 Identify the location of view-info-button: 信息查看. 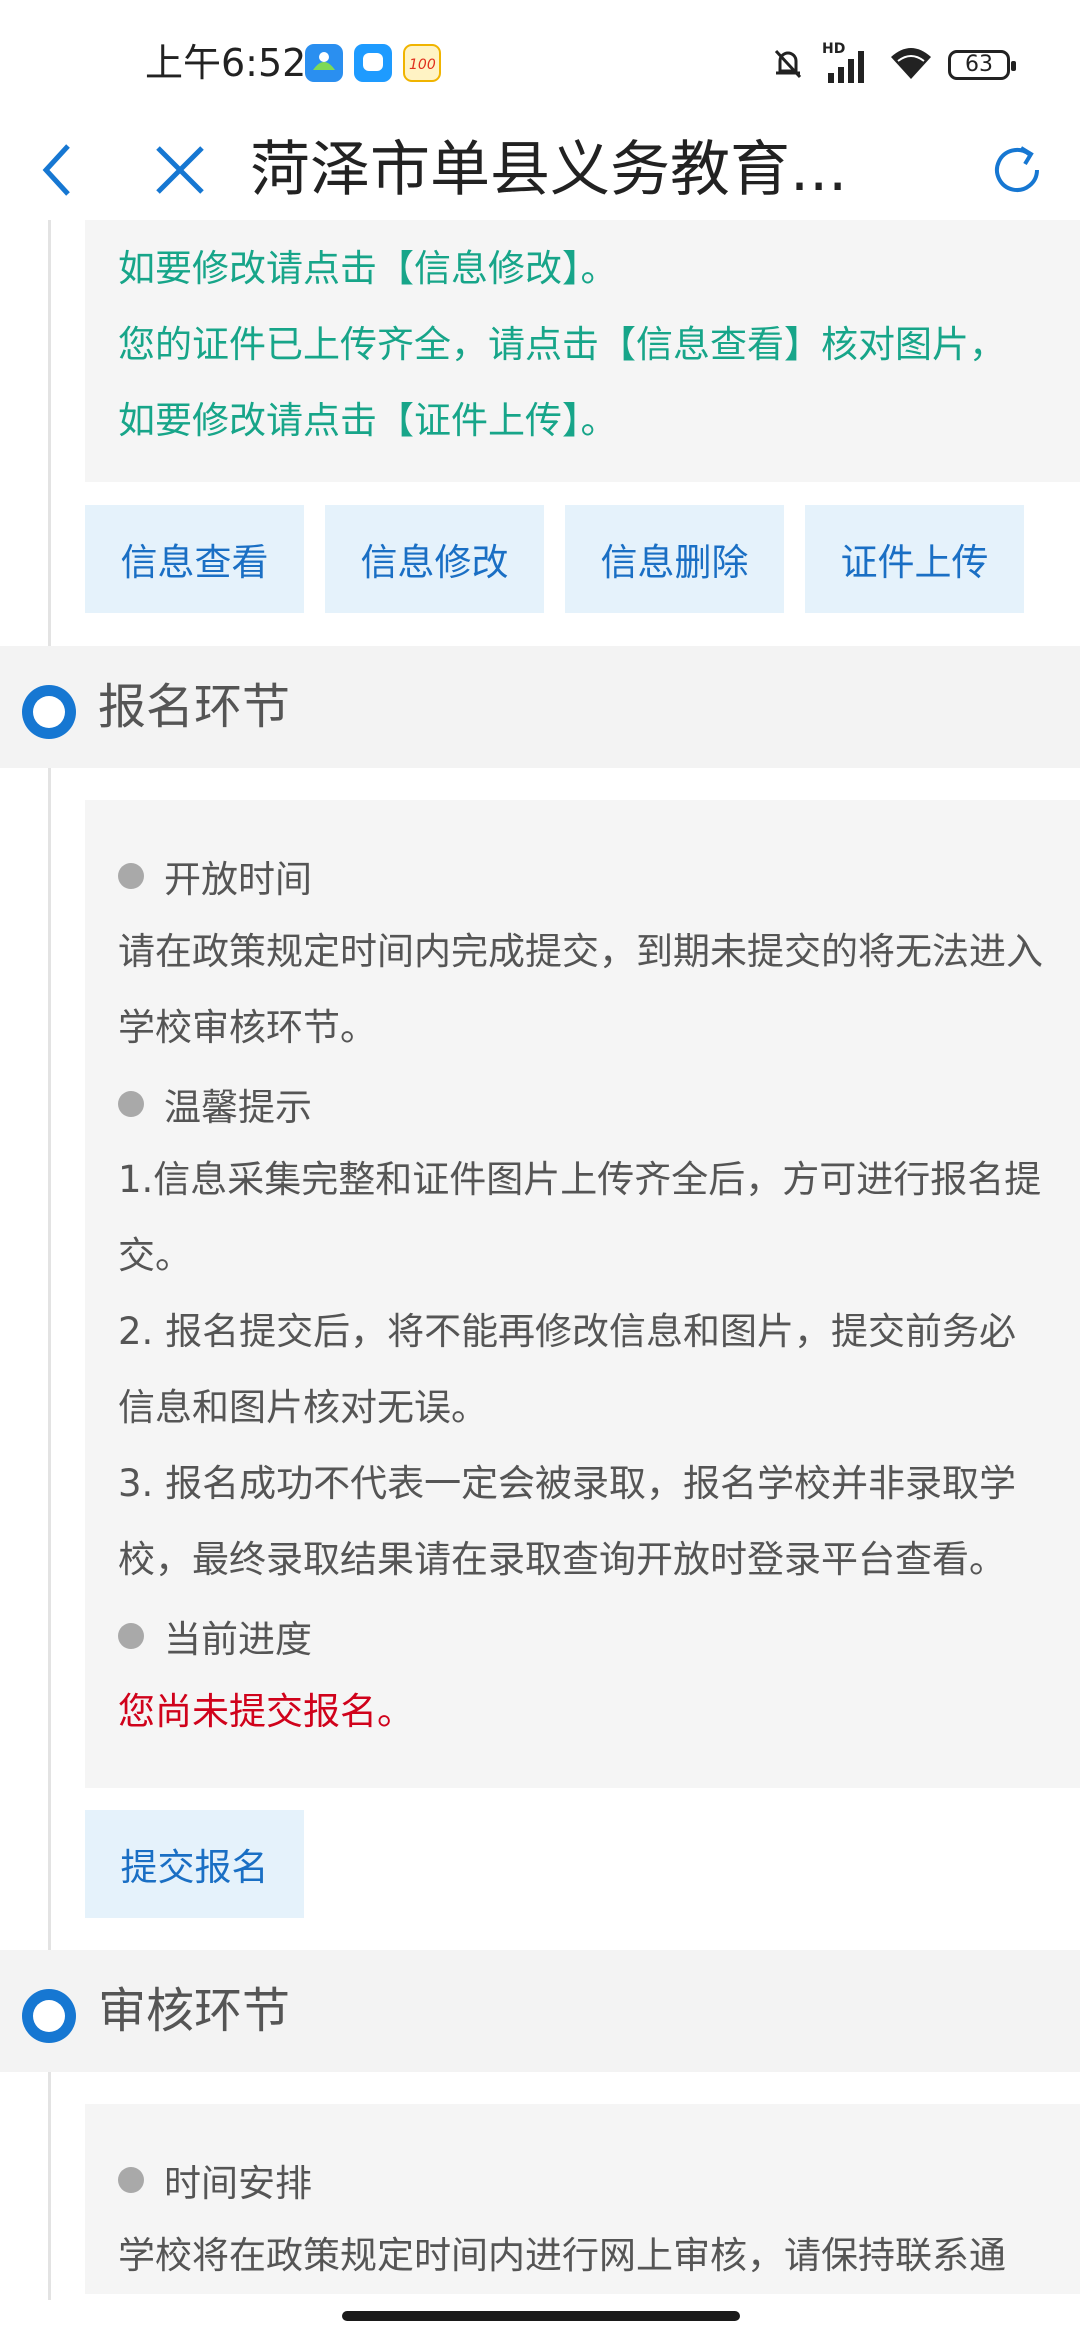
(194, 559).